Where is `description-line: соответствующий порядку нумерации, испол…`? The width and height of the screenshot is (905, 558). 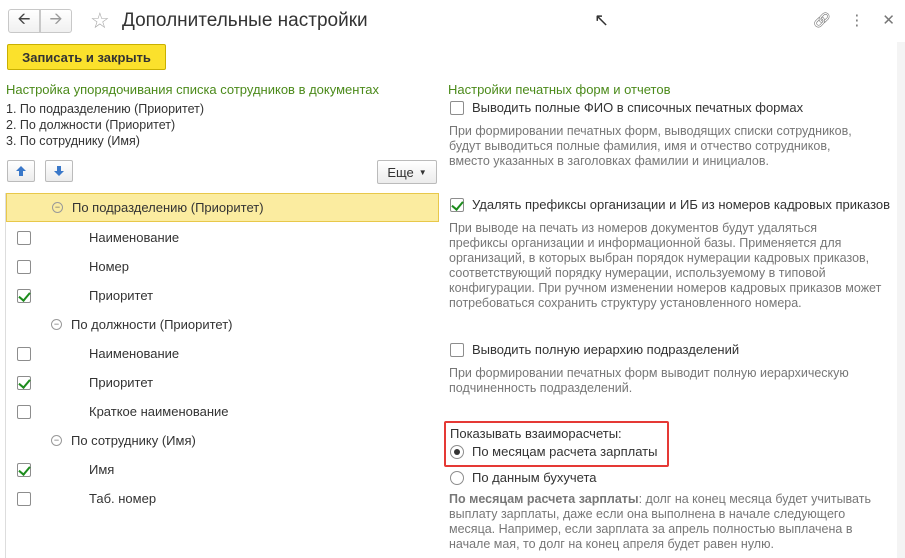 description-line: соответствующий порядку нумерации, испол… is located at coordinates (637, 273).